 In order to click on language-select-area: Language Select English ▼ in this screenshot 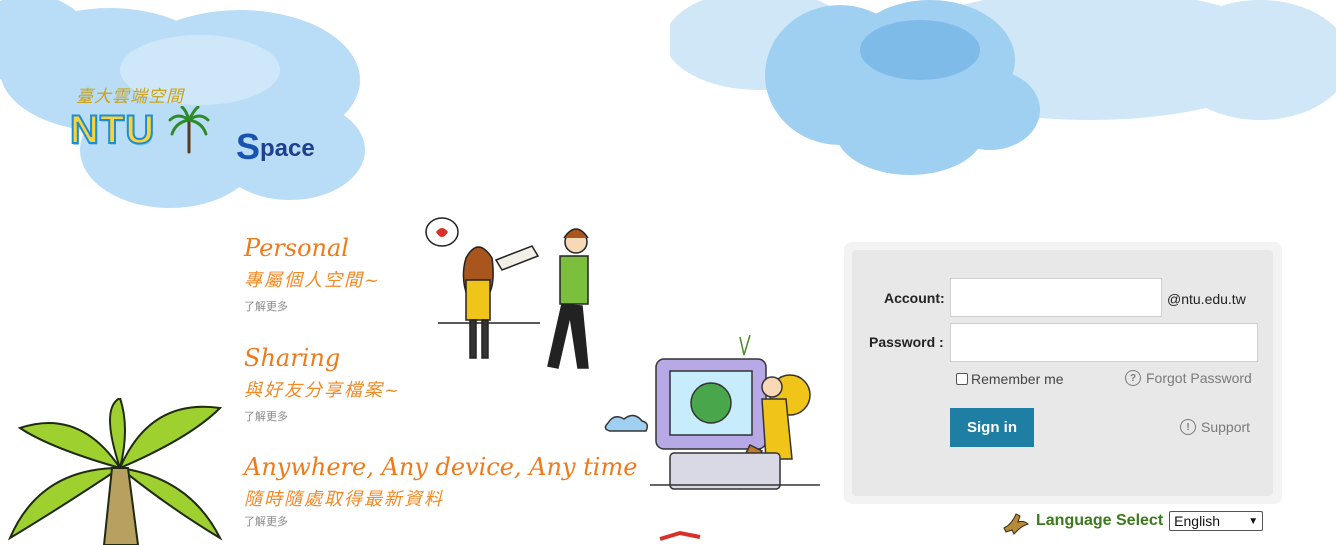, I will do `click(1132, 521)`.